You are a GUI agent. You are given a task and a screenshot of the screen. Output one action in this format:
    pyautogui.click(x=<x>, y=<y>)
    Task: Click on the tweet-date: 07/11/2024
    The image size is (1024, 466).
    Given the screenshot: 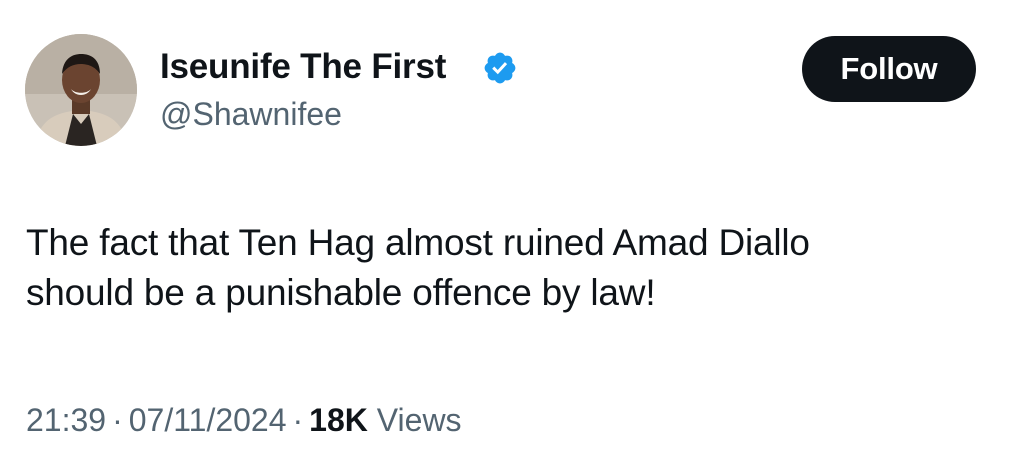 What is the action you would take?
    pyautogui.click(x=208, y=420)
    